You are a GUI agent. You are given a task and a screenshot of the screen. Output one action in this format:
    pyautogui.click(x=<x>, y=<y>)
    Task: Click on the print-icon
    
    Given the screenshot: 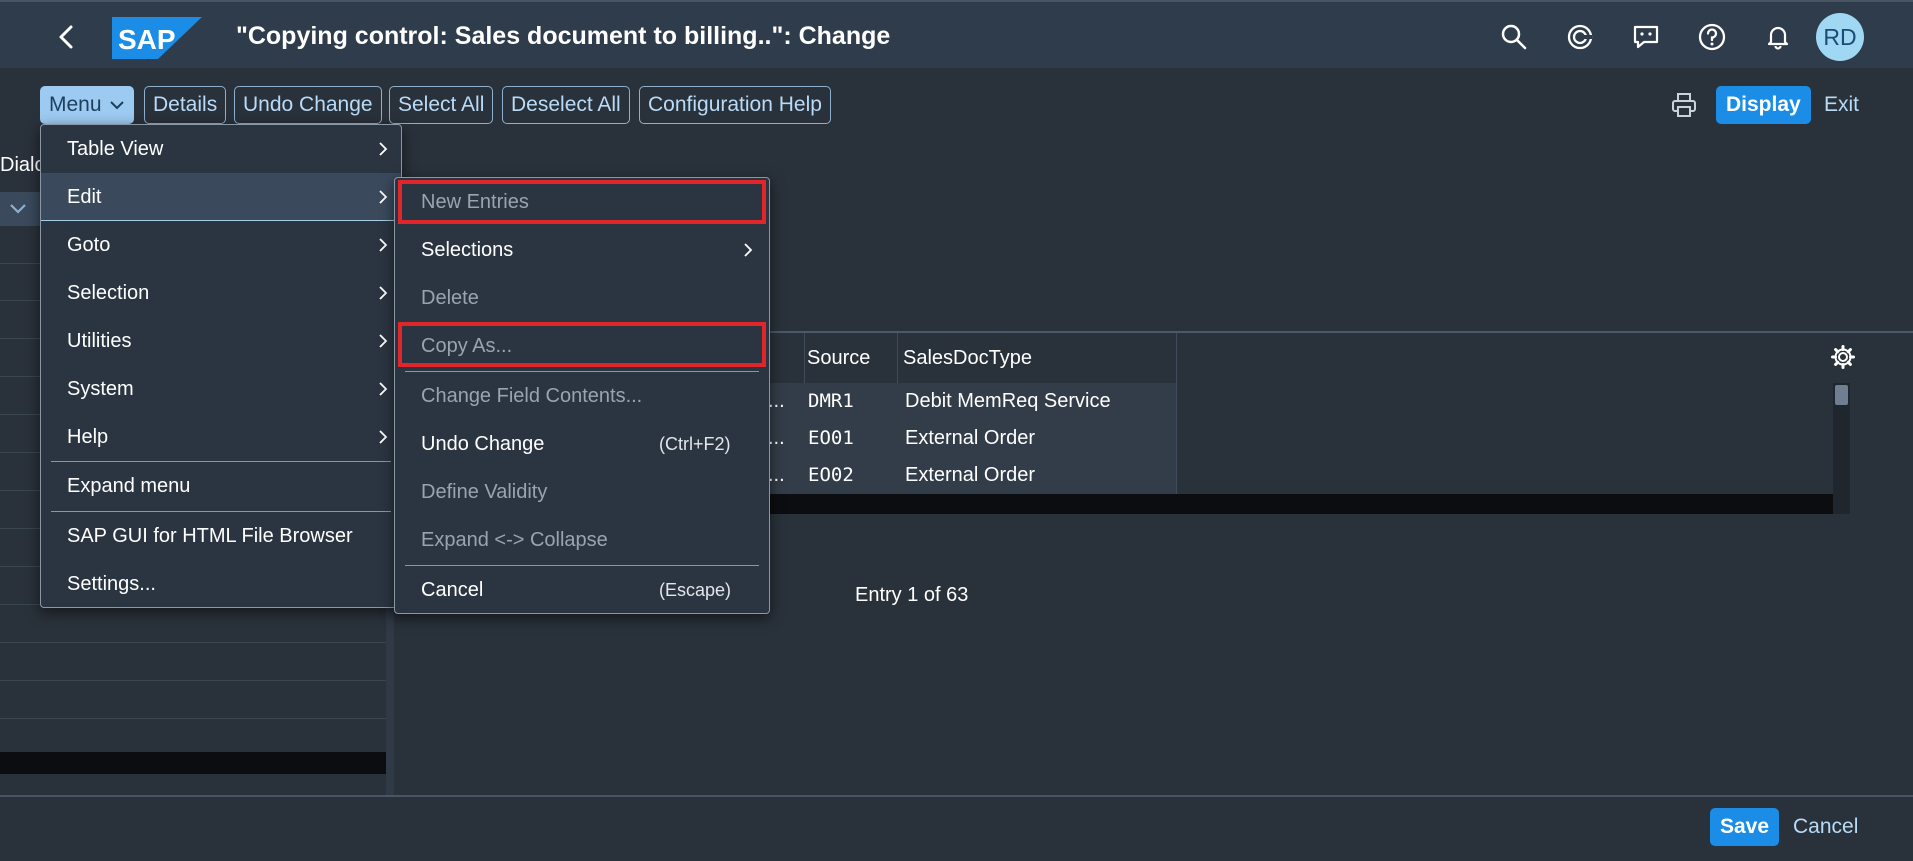 What is the action you would take?
    pyautogui.click(x=1684, y=105)
    